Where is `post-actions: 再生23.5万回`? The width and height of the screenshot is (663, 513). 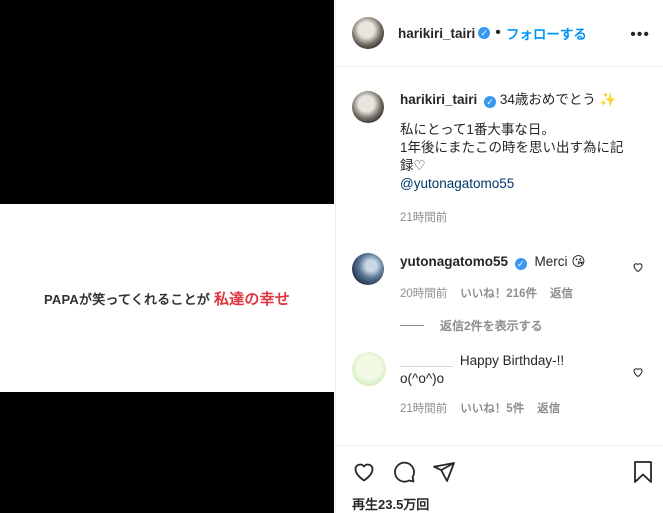
post-actions: 再生23.5万回 is located at coordinates (499, 479).